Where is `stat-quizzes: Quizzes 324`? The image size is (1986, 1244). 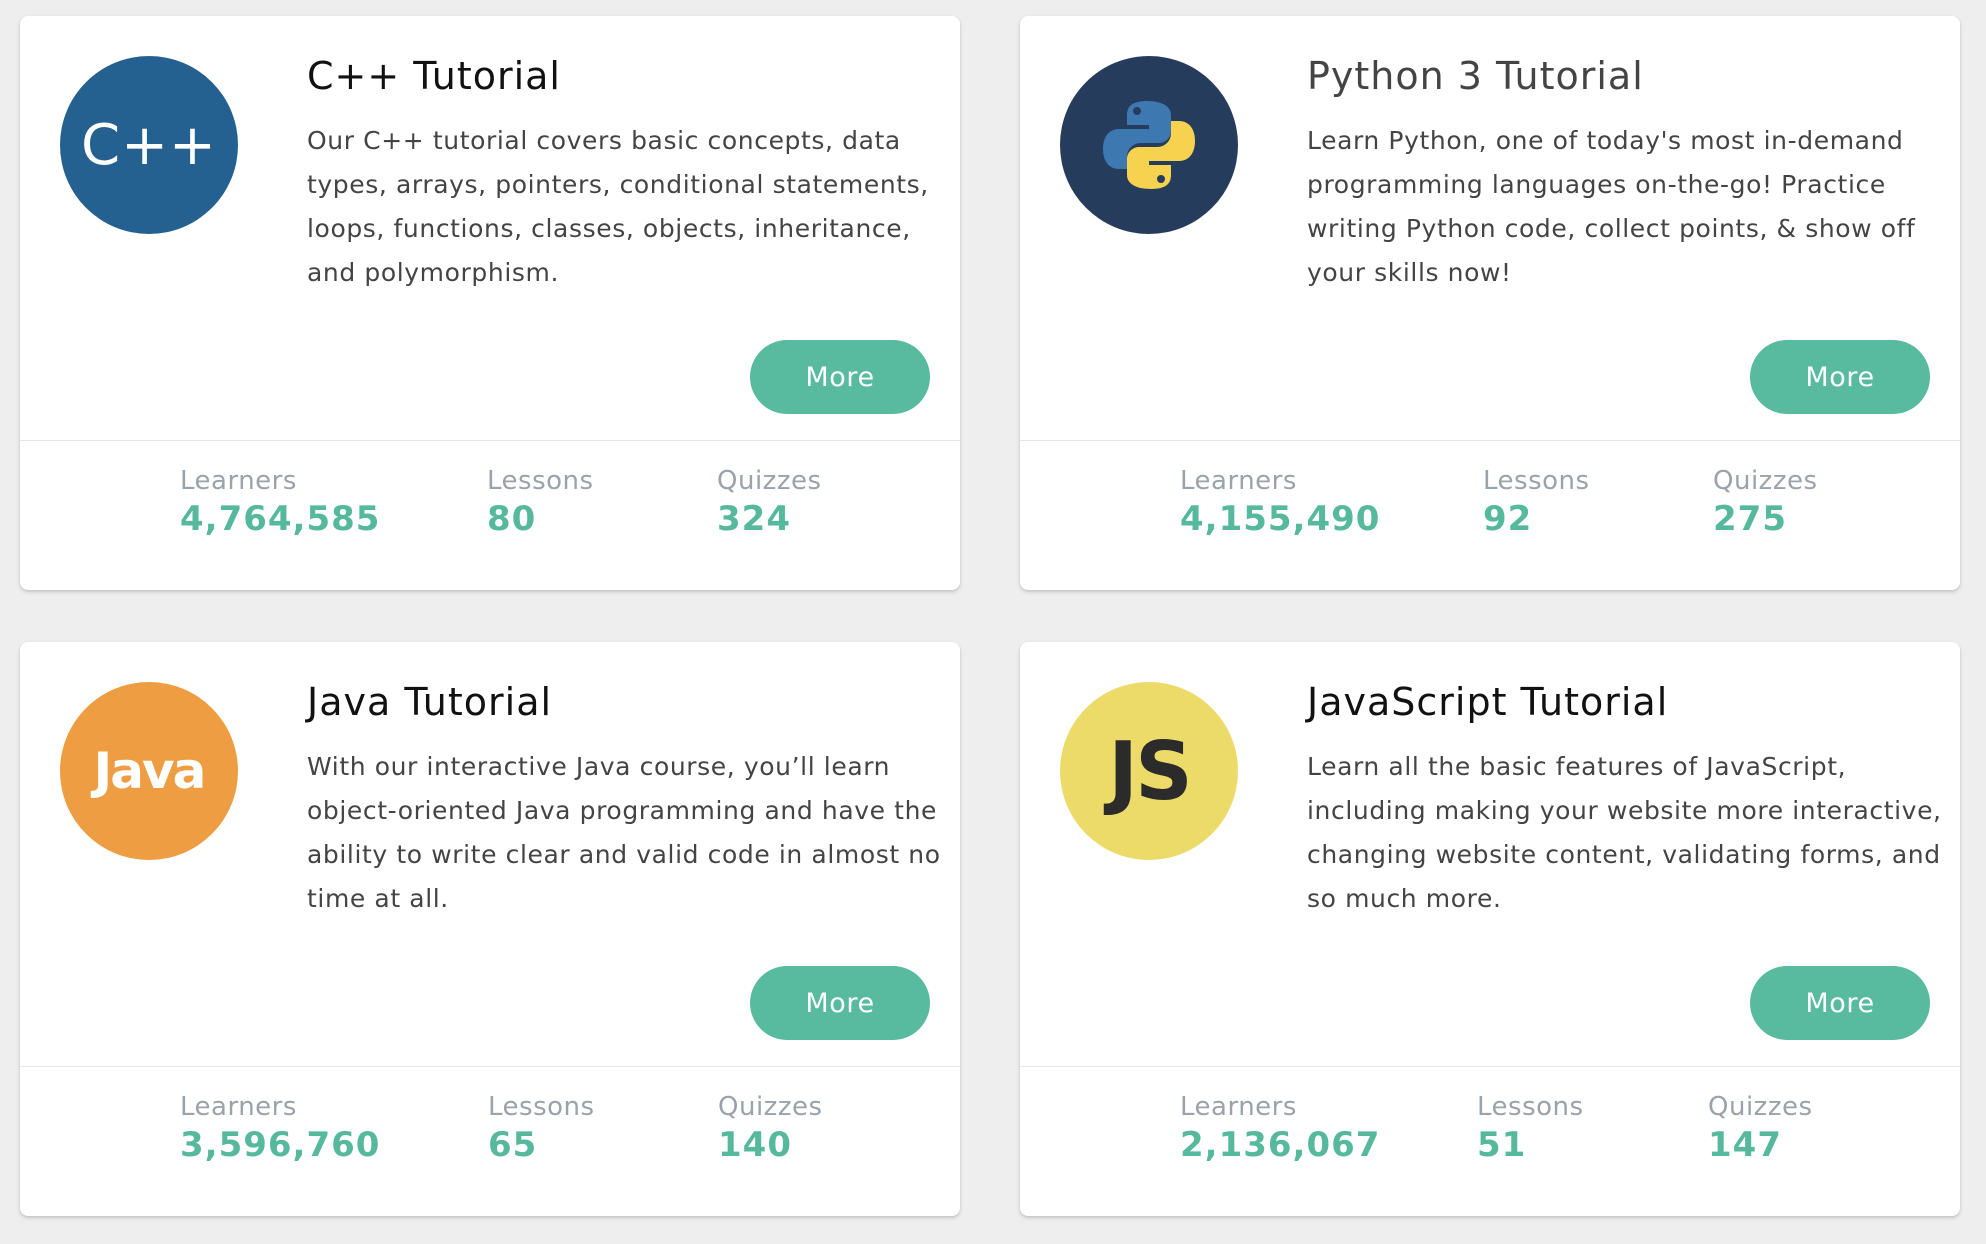
stat-quizzes: Quizzes 324 is located at coordinates (769, 503).